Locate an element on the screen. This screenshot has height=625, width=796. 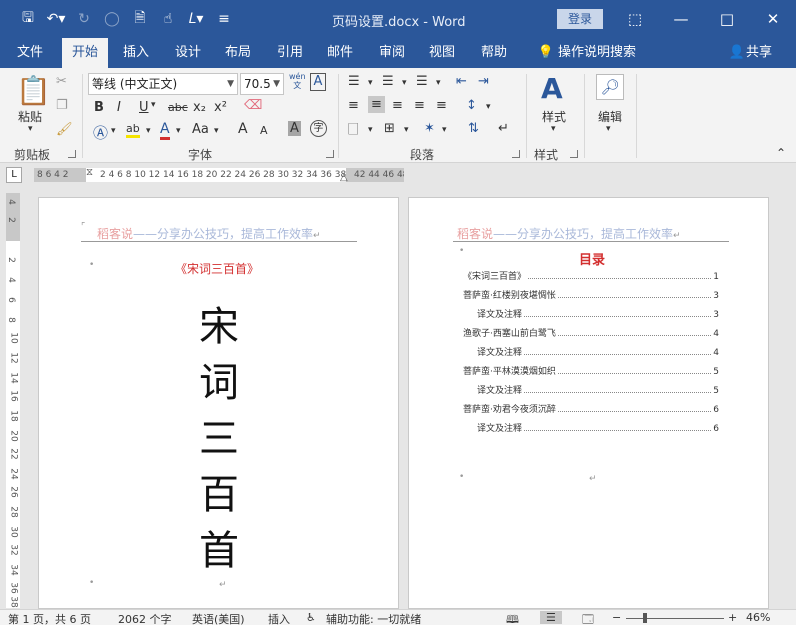
align-center-icon: ≡ is located at coordinates (376, 104).